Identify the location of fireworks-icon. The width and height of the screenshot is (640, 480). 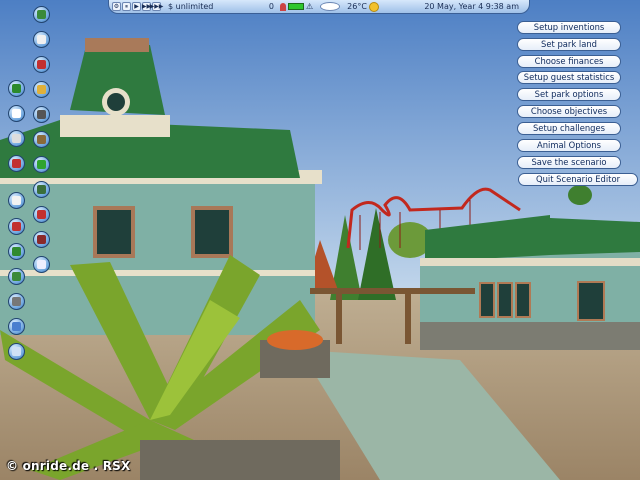
(16, 200).